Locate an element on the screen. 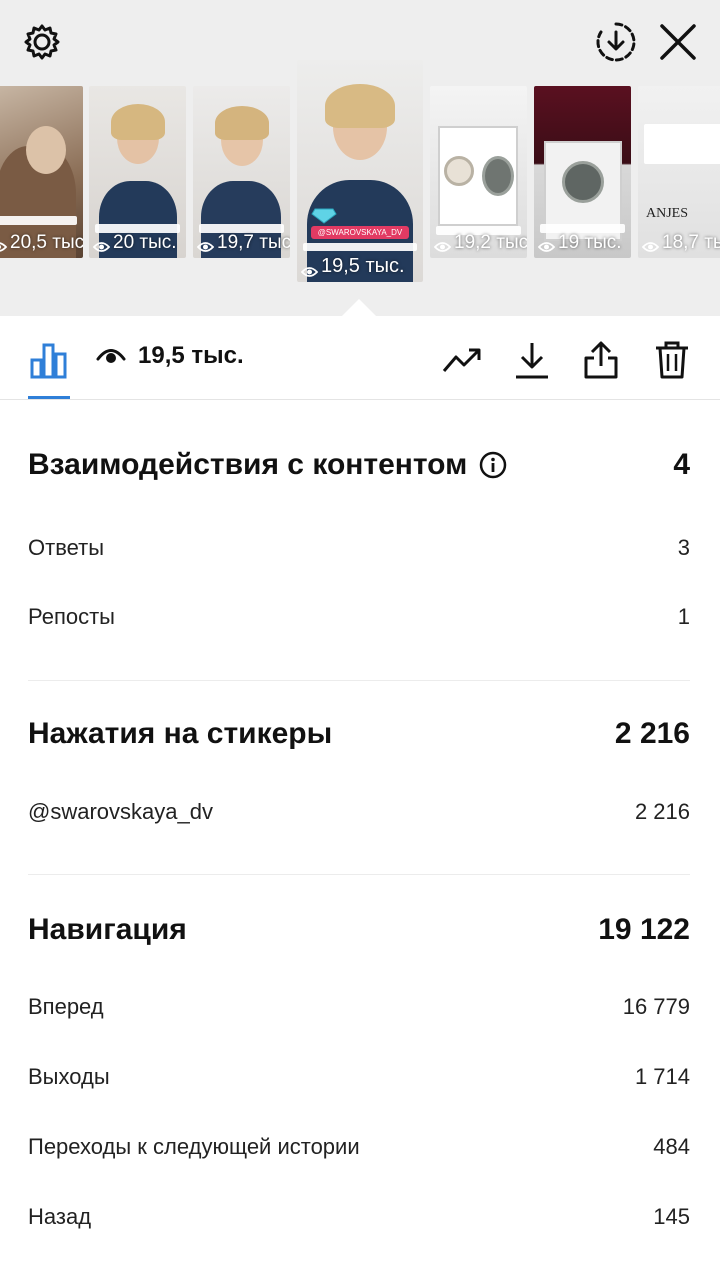 This screenshot has width=720, height=1280. active-story-pointer is located at coordinates (359, 308).